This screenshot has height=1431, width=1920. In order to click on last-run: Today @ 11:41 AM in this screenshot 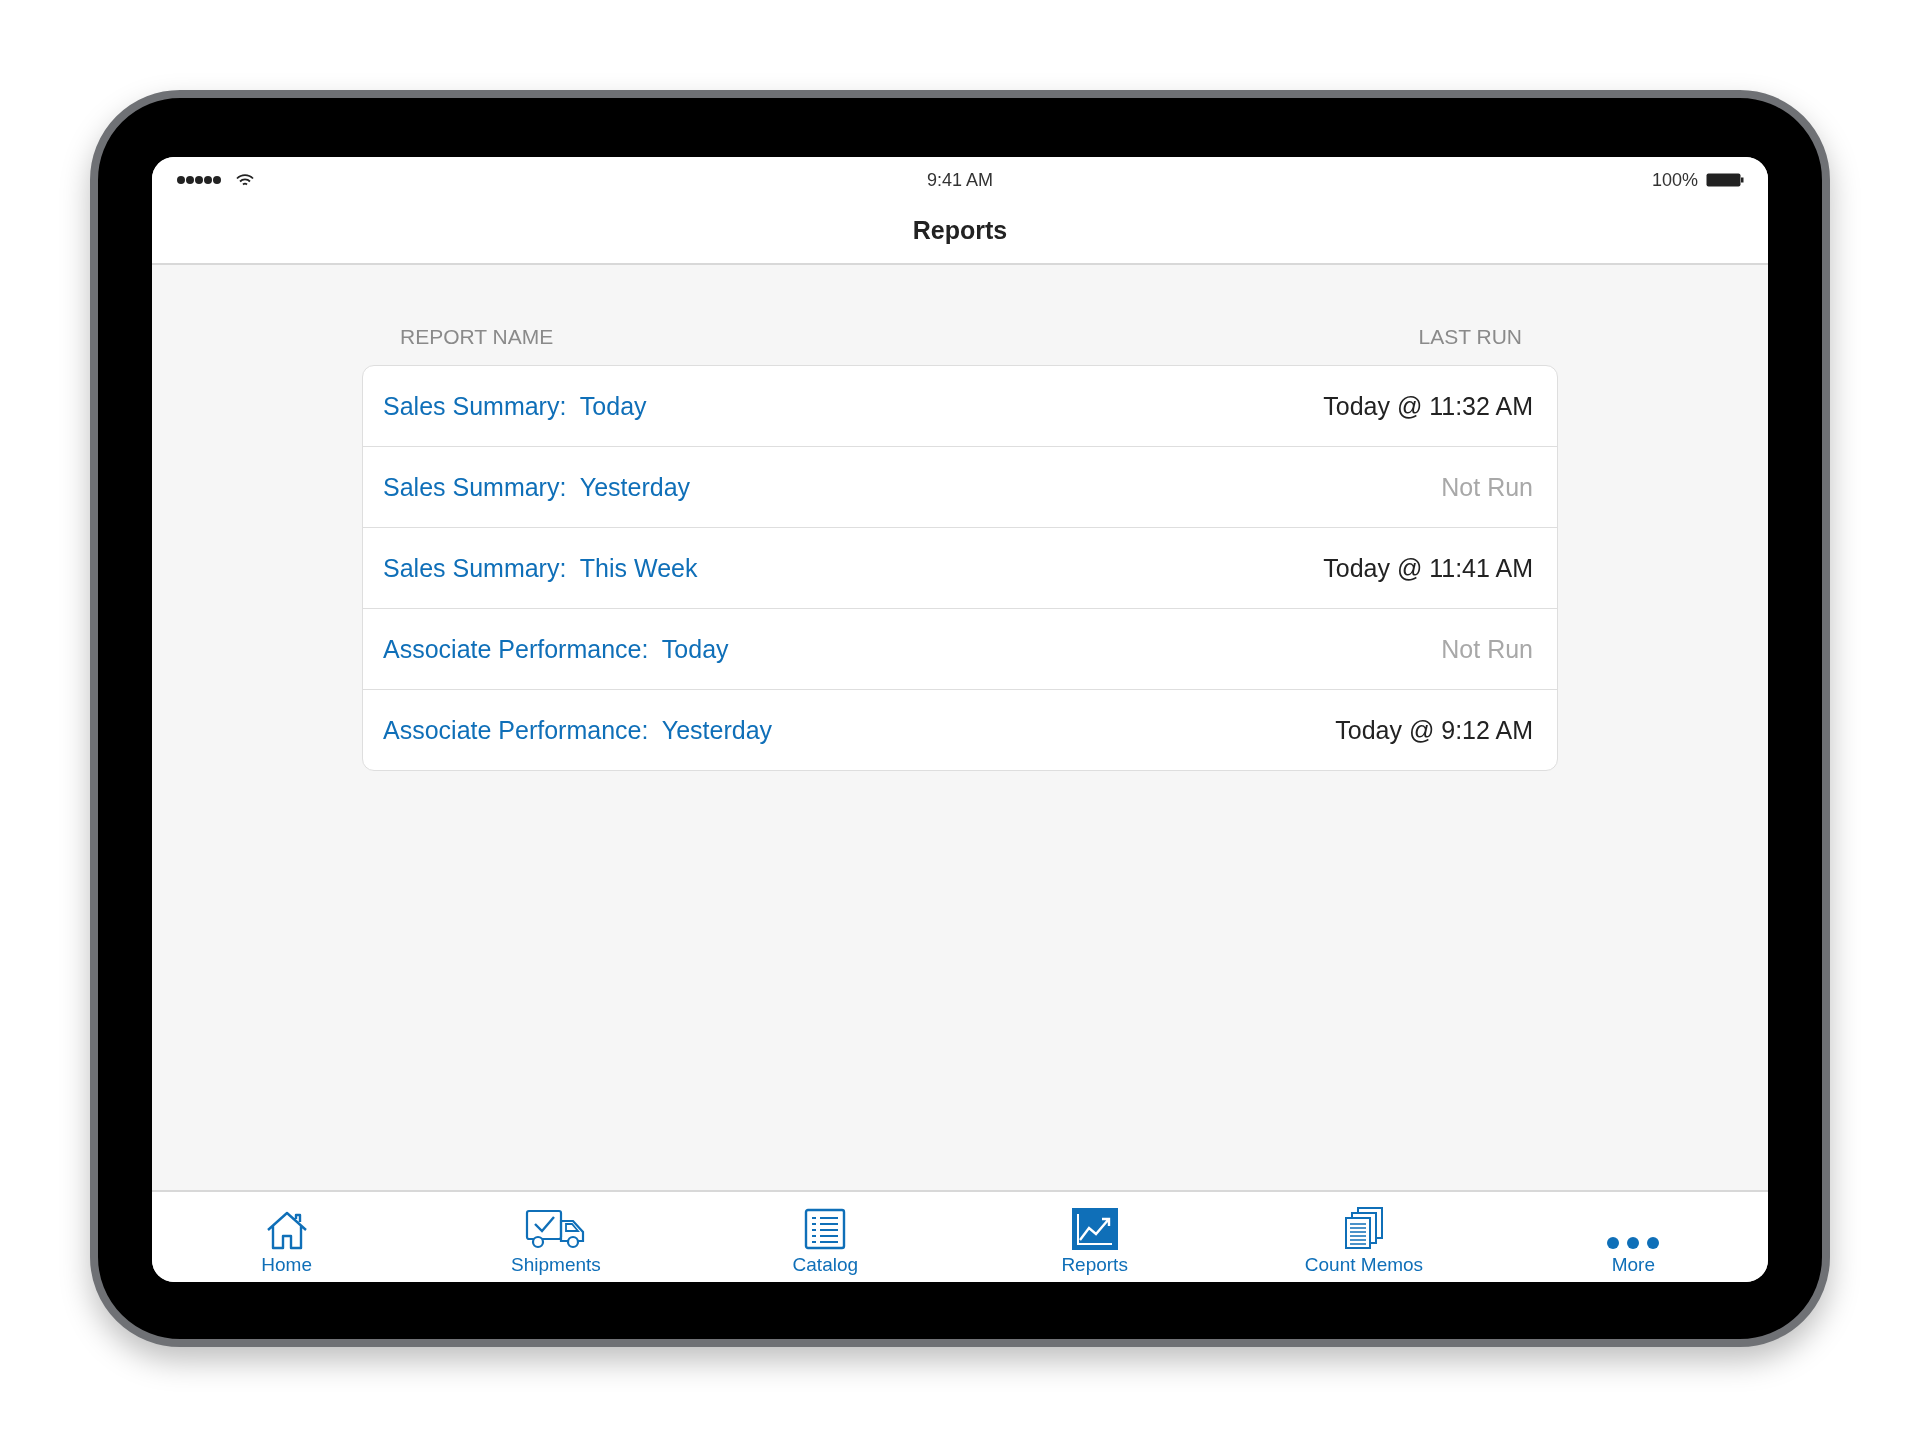, I will do `click(1428, 568)`.